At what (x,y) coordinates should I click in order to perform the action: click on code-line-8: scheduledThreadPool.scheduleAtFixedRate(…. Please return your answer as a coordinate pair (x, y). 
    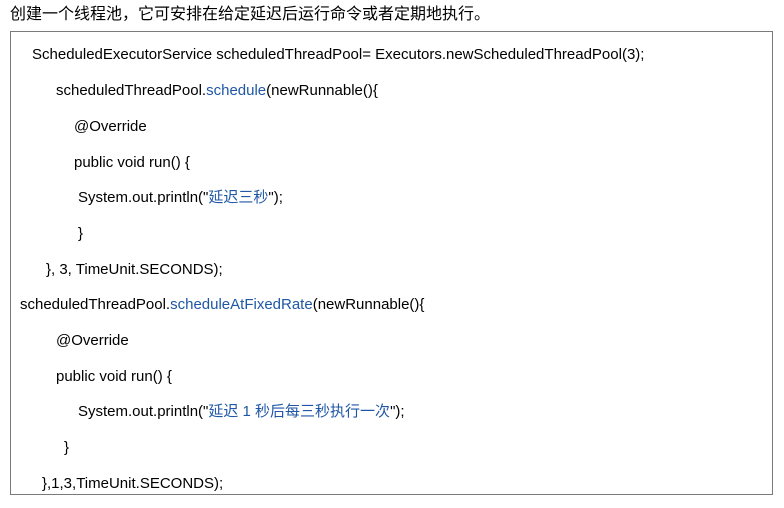
    Looking at the image, I should click on (222, 305).